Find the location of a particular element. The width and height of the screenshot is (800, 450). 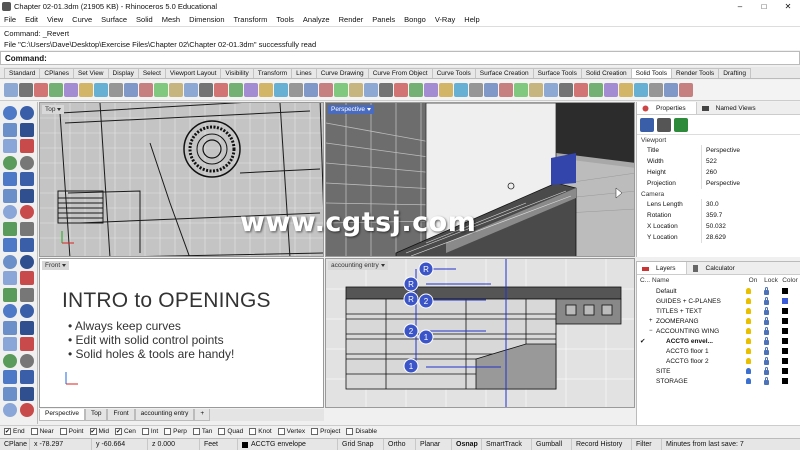

osnap-near: Near is located at coordinates (42, 431).